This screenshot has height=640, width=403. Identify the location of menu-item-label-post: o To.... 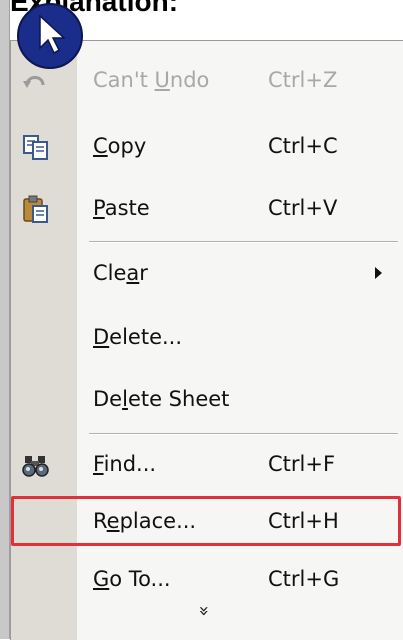
(140, 579).